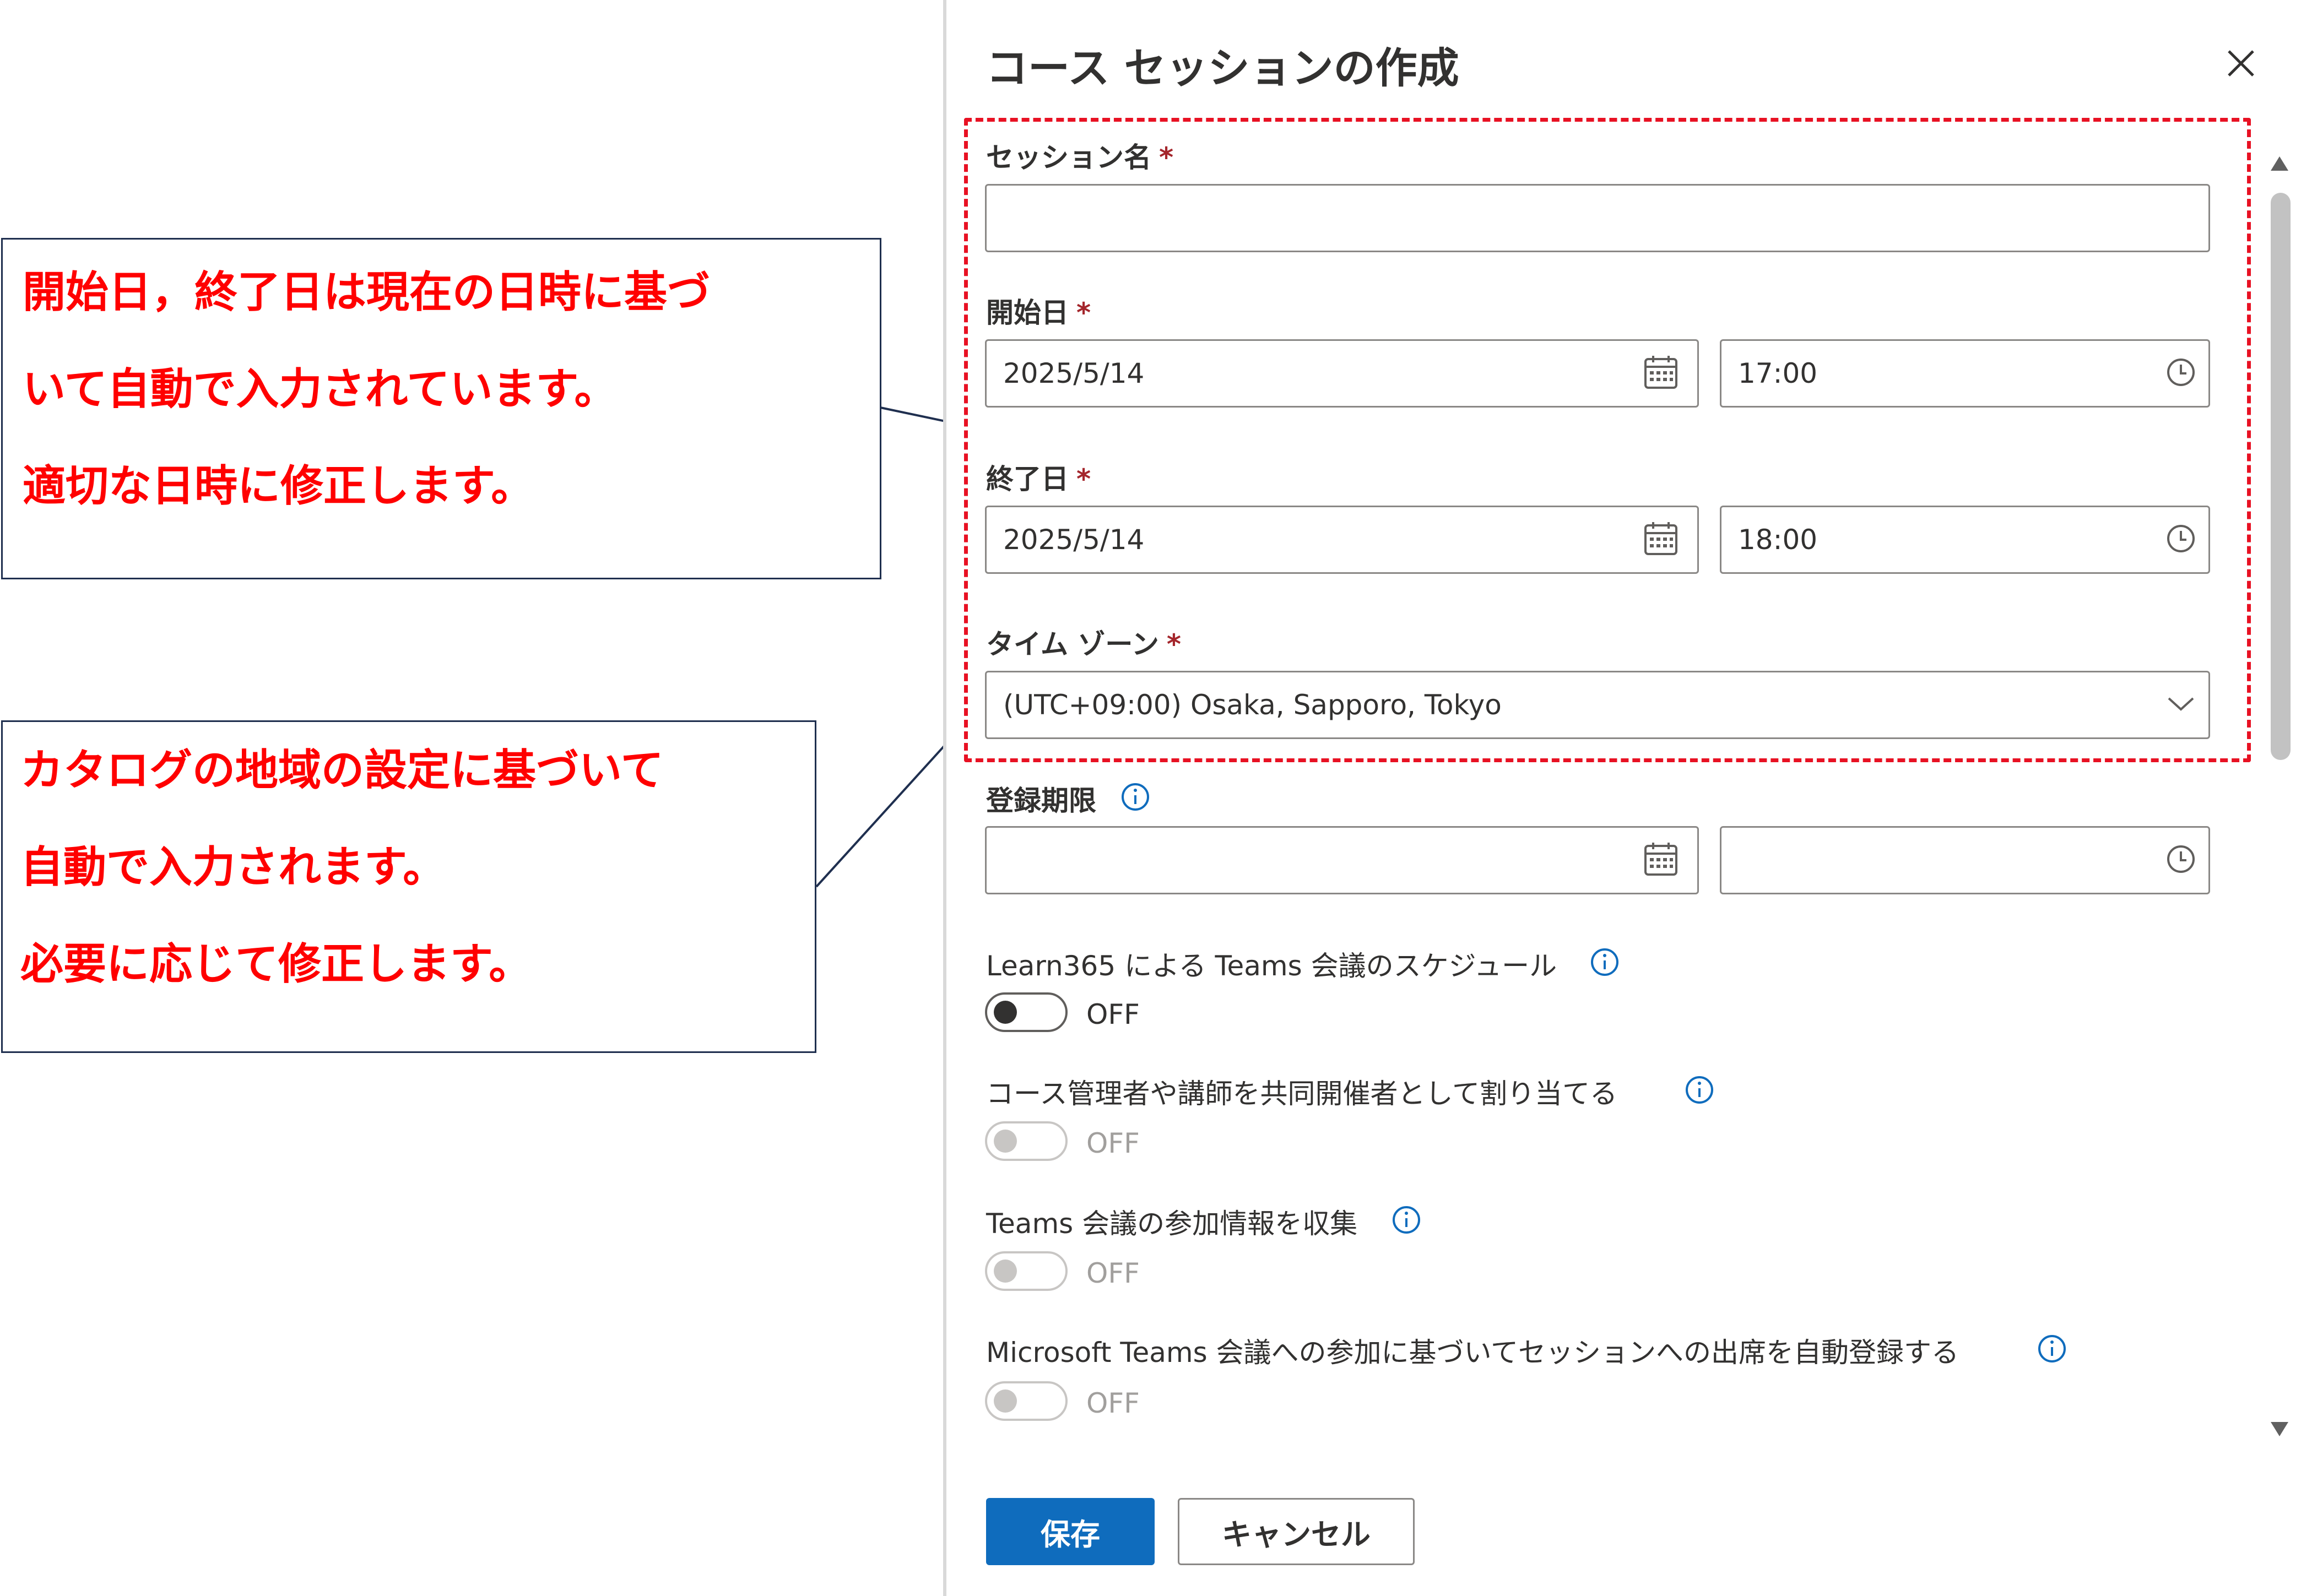 The width and height of the screenshot is (2301, 1596). I want to click on deadline-label-text: 登録期限, so click(1041, 801).